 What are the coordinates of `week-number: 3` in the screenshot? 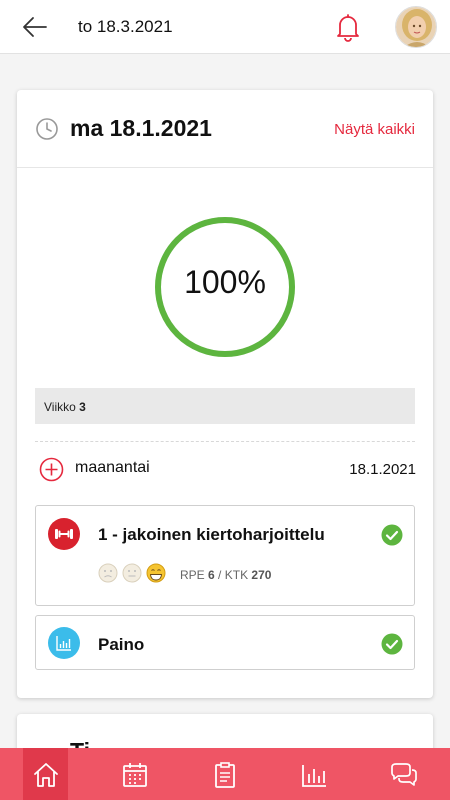 It's located at (82, 407).